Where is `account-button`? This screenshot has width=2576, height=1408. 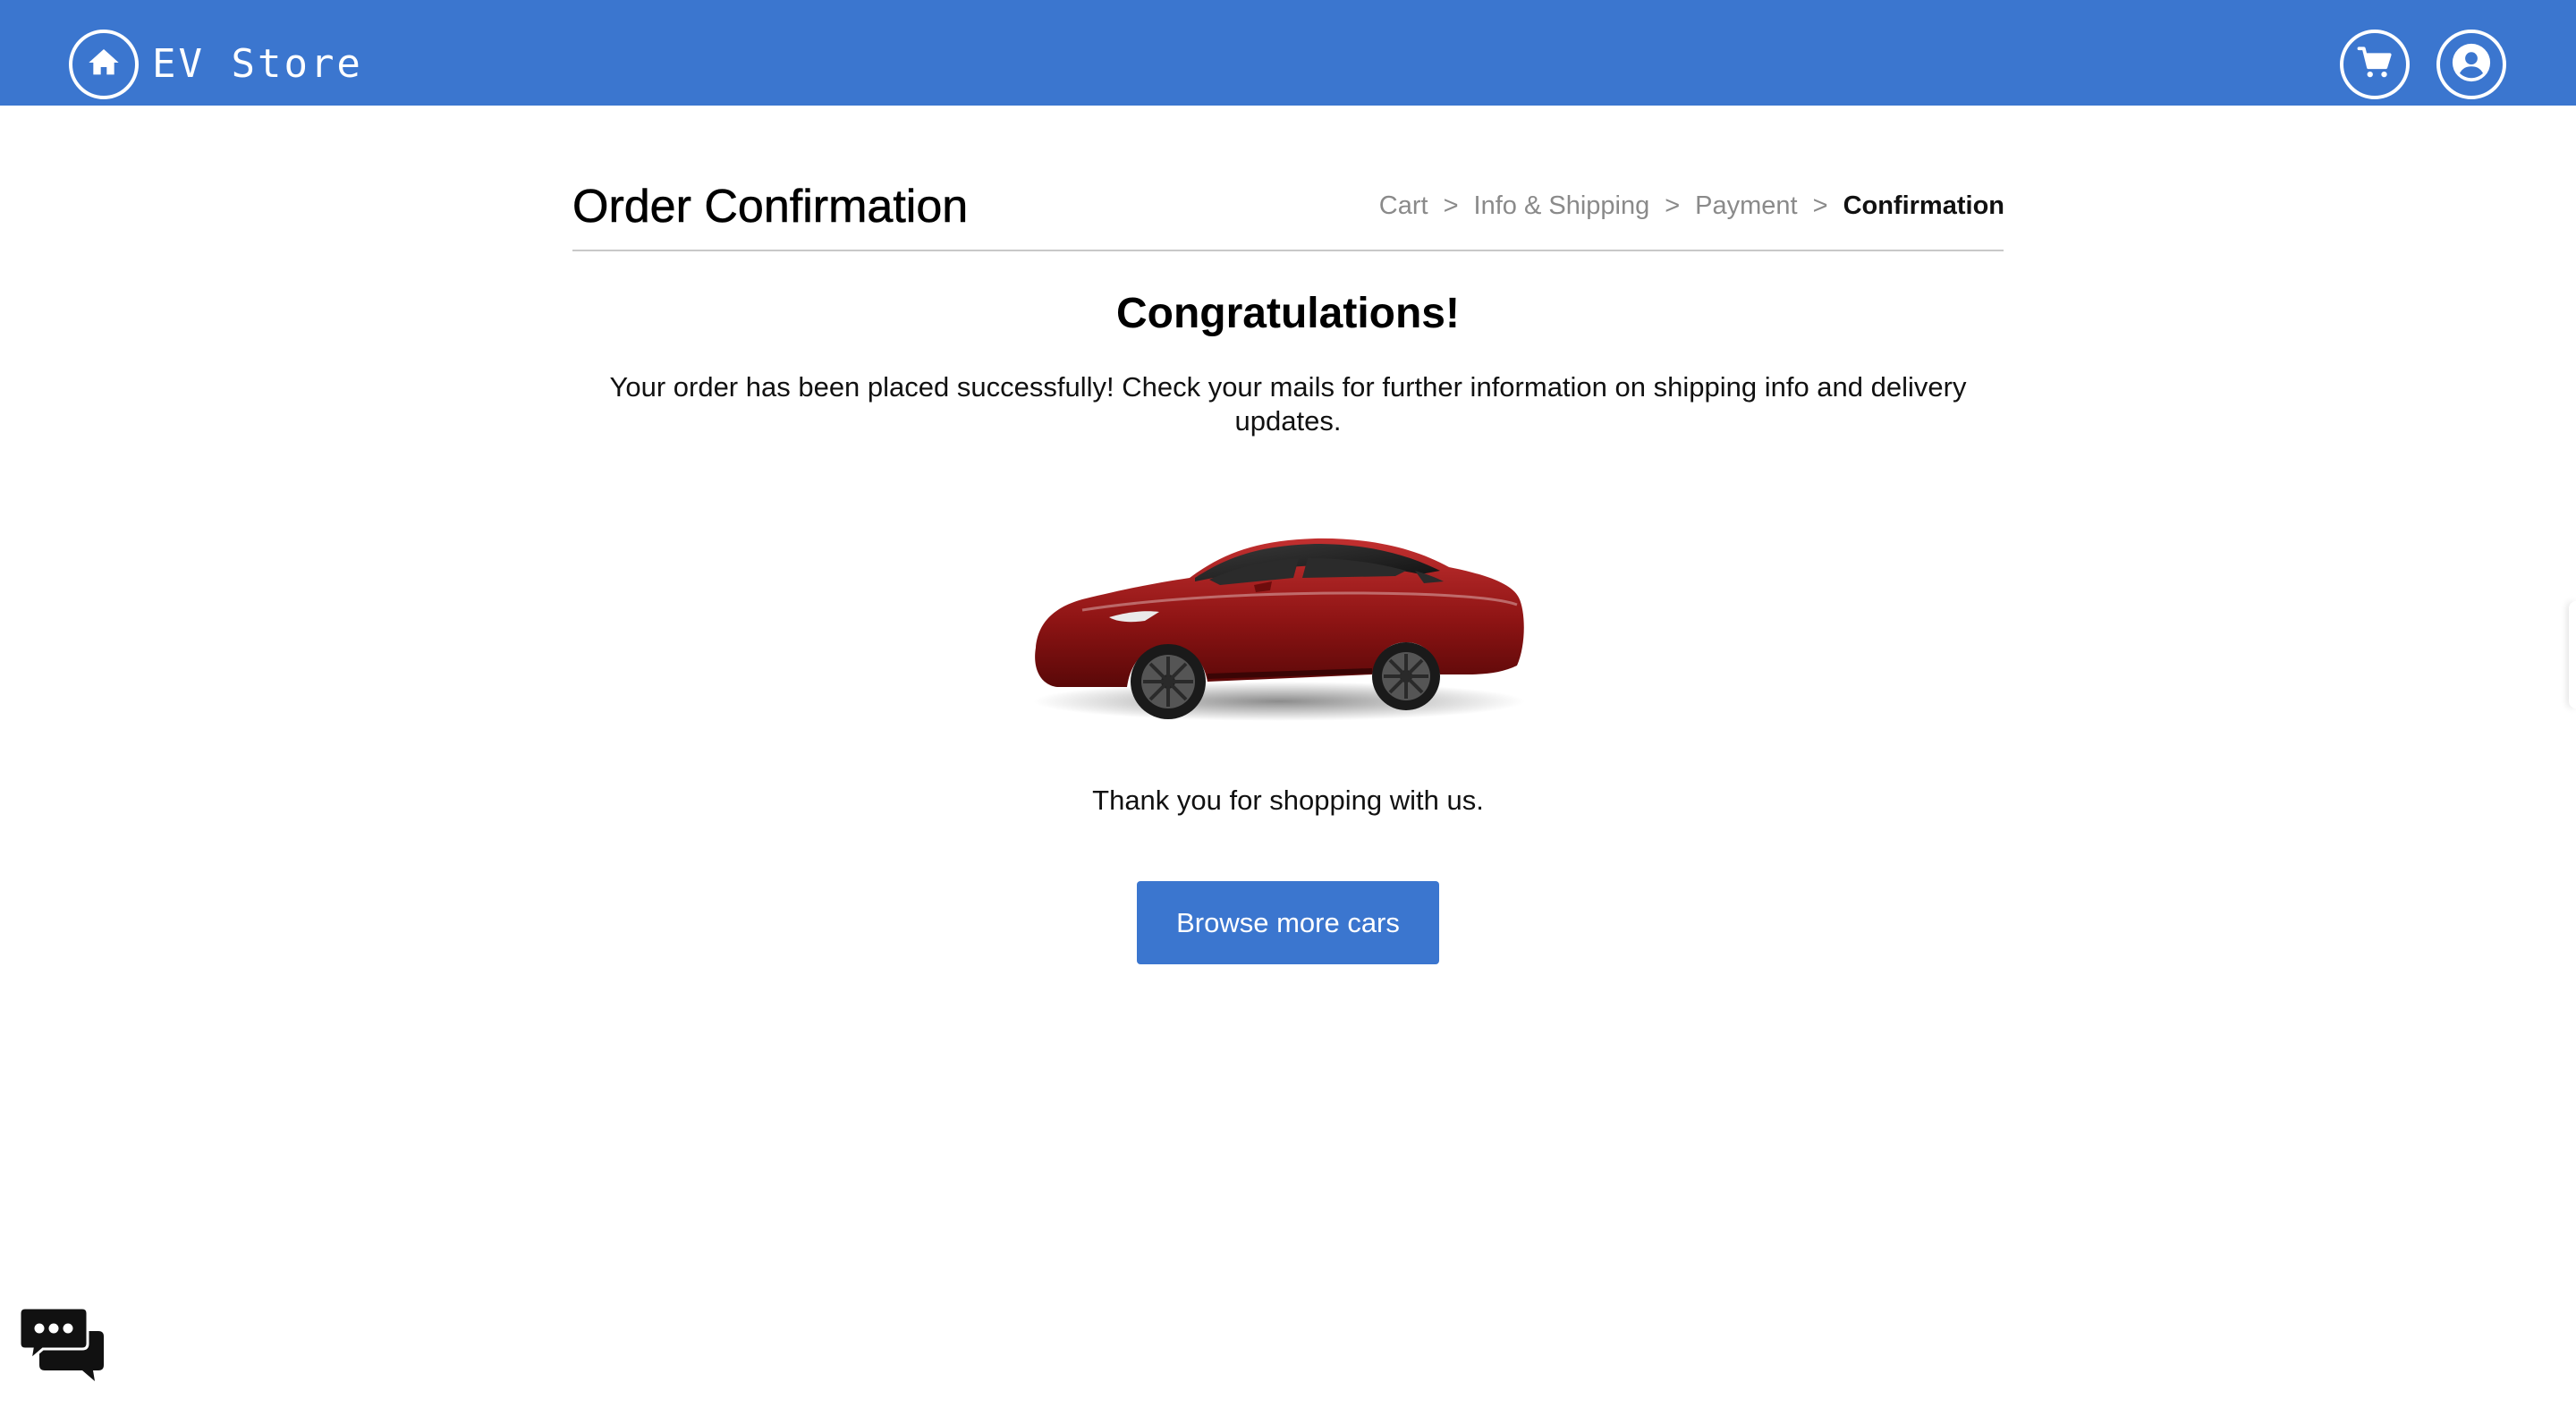 account-button is located at coordinates (2471, 64).